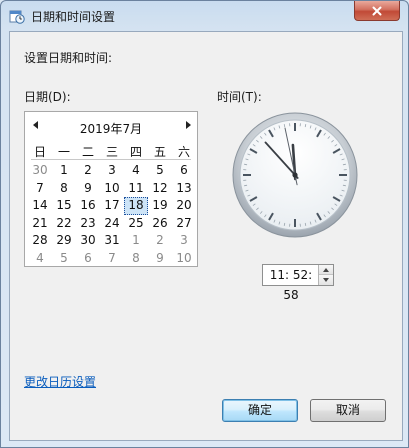 The width and height of the screenshot is (409, 448). I want to click on calendar-week-row: 30 1 2 3 4 5 6, so click(112, 171).